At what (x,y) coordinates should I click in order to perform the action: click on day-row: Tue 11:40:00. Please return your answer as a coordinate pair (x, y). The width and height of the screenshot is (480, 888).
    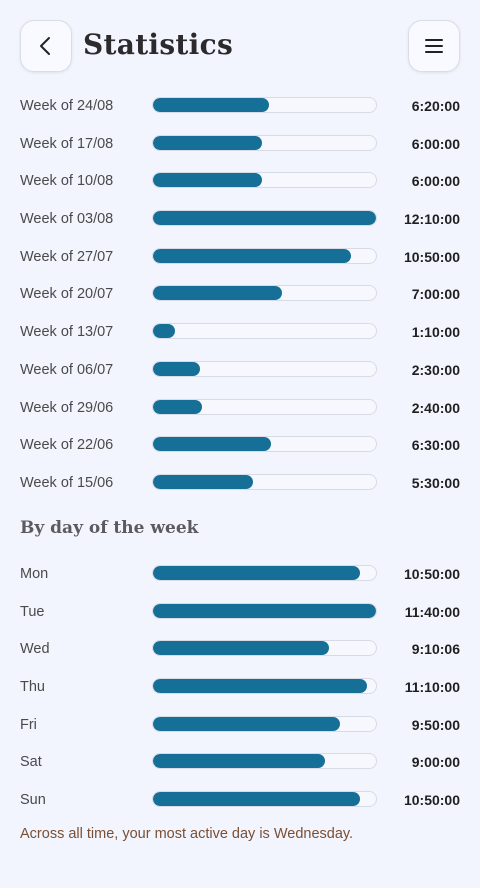
    Looking at the image, I should click on (240, 619).